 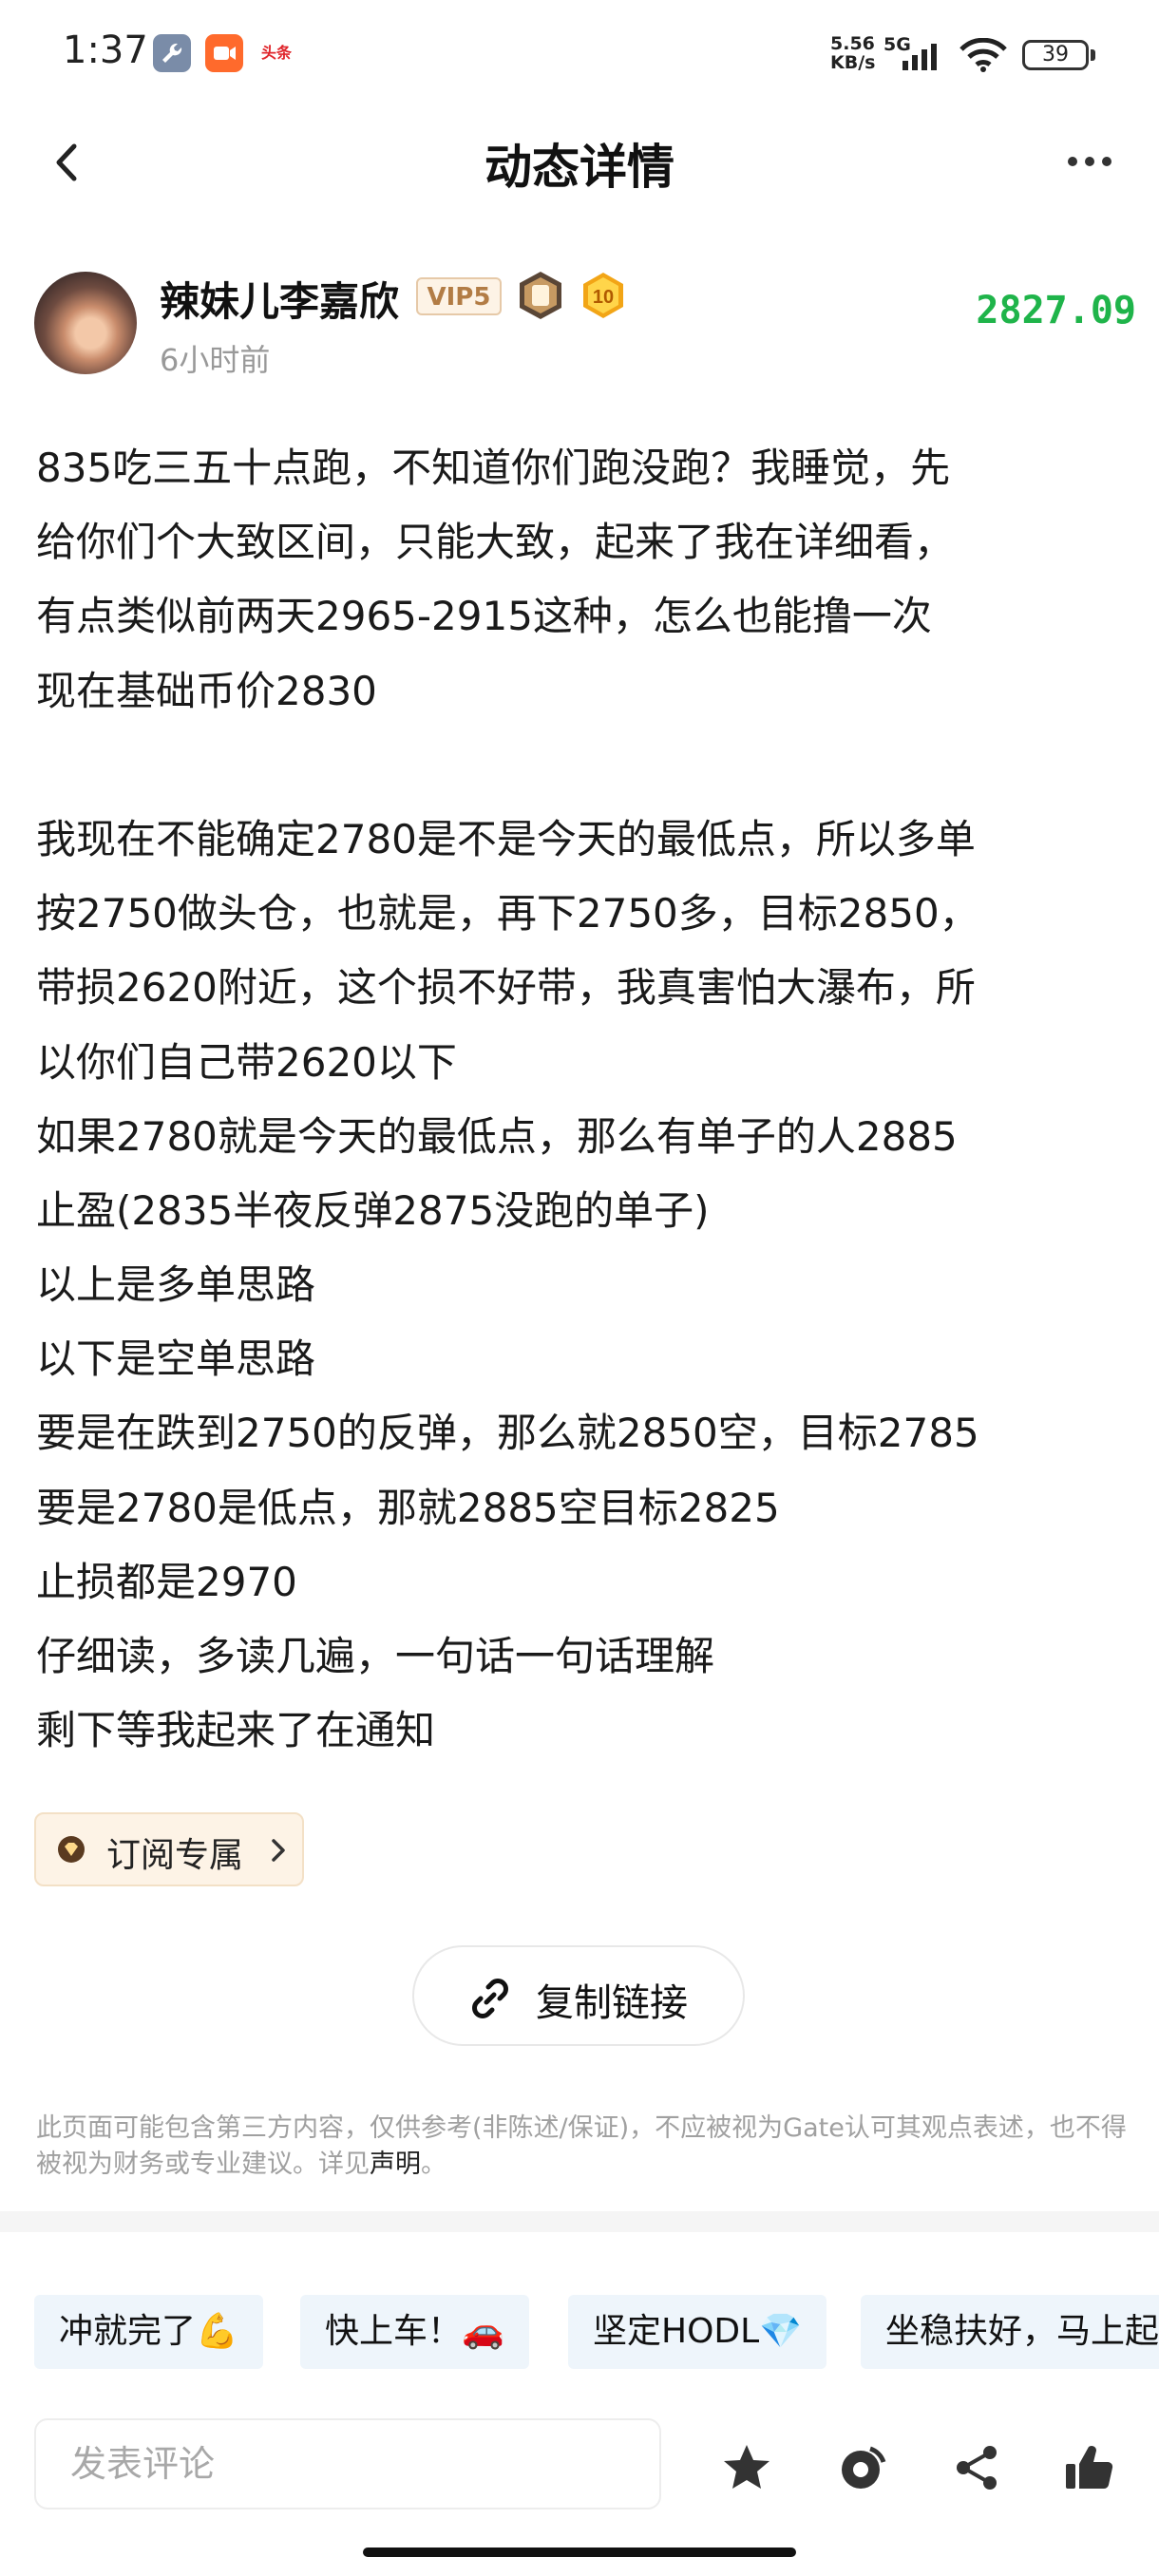 What do you see at coordinates (490, 1998) in the screenshot?
I see `link-icon` at bounding box center [490, 1998].